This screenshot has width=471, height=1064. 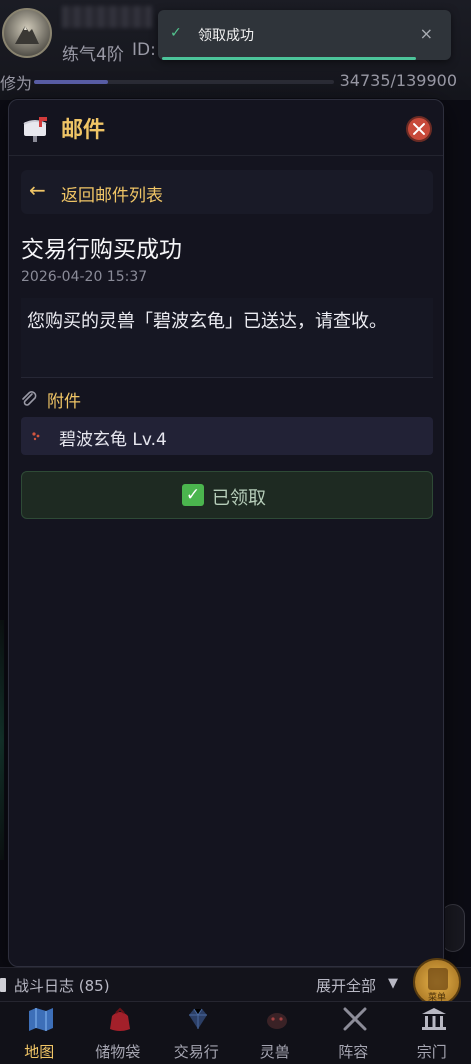 I want to click on battle-log-bar: 战斗日志 (85) 展开全部 ▼, so click(x=235, y=984).